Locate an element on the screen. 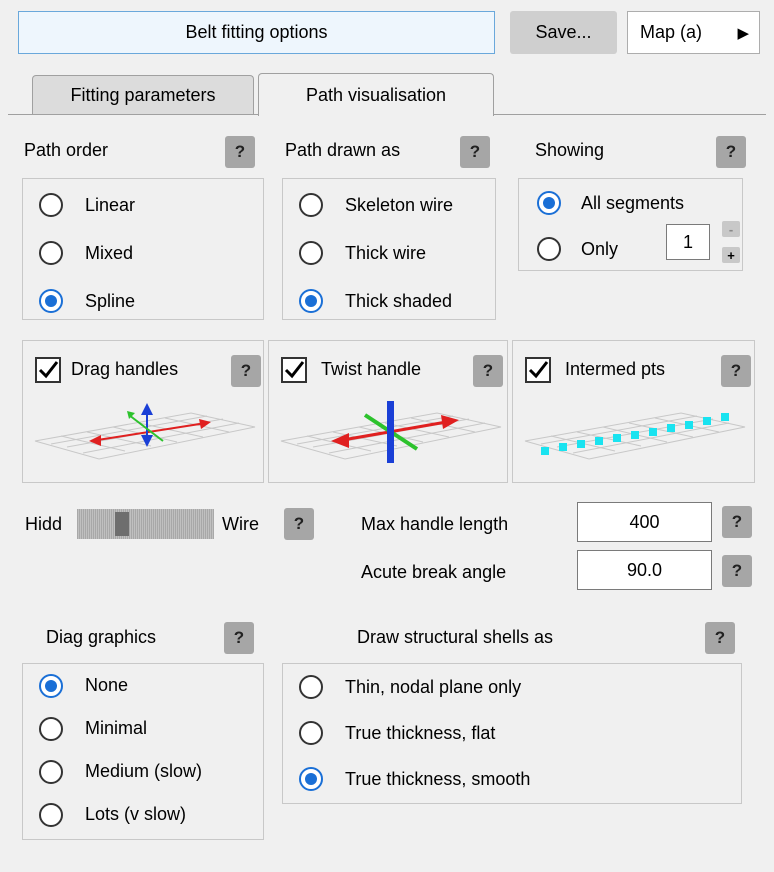 Image resolution: width=774 pixels, height=872 pixels. intermediate-points-checkbox is located at coordinates (538, 370).